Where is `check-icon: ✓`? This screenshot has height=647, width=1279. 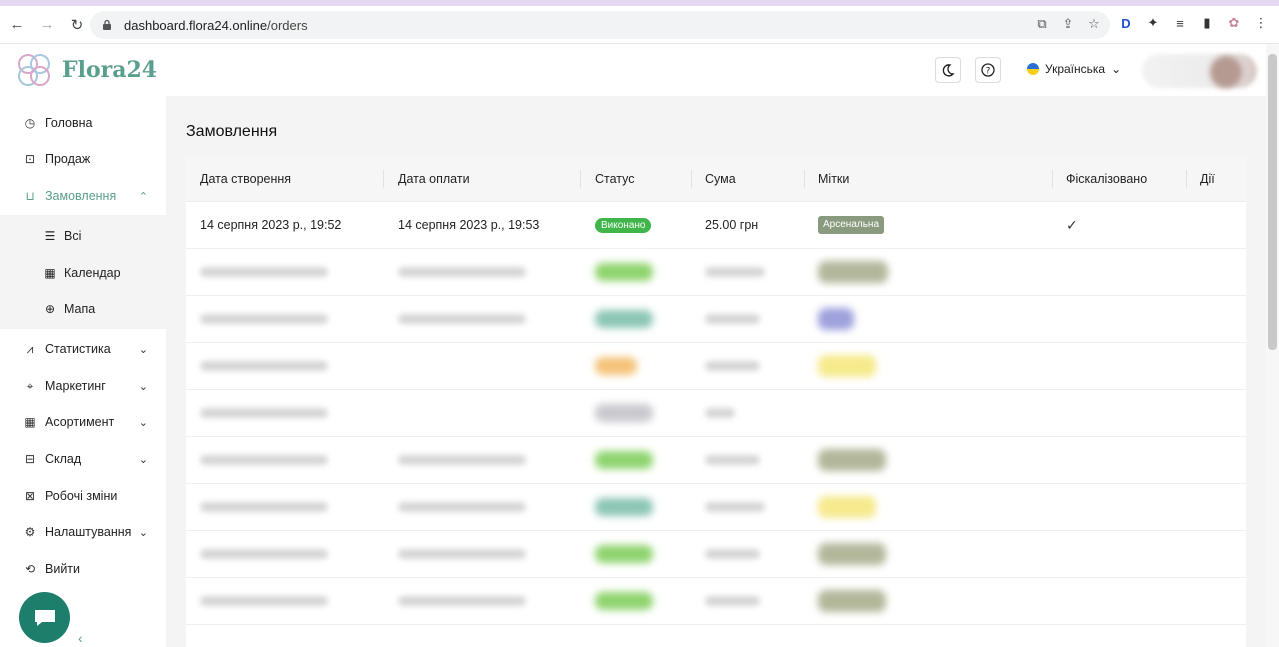
check-icon: ✓ is located at coordinates (1072, 225).